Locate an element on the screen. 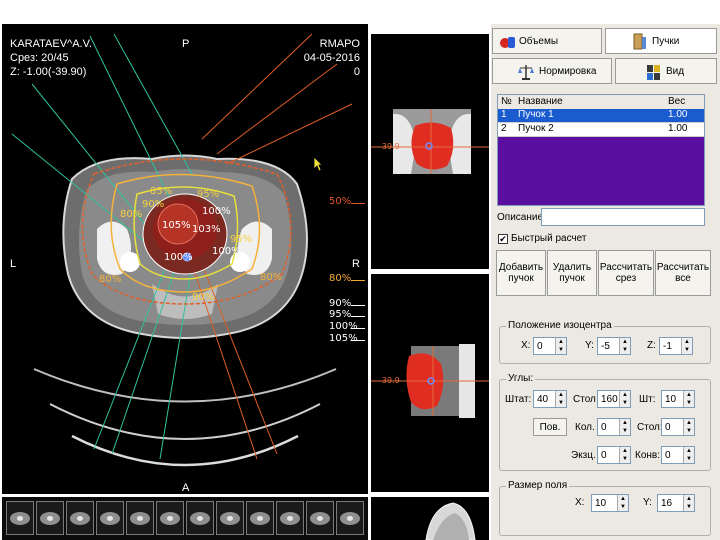 Image resolution: width=720 pixels, height=540 pixels. 3d-view is located at coordinates (430, 518).